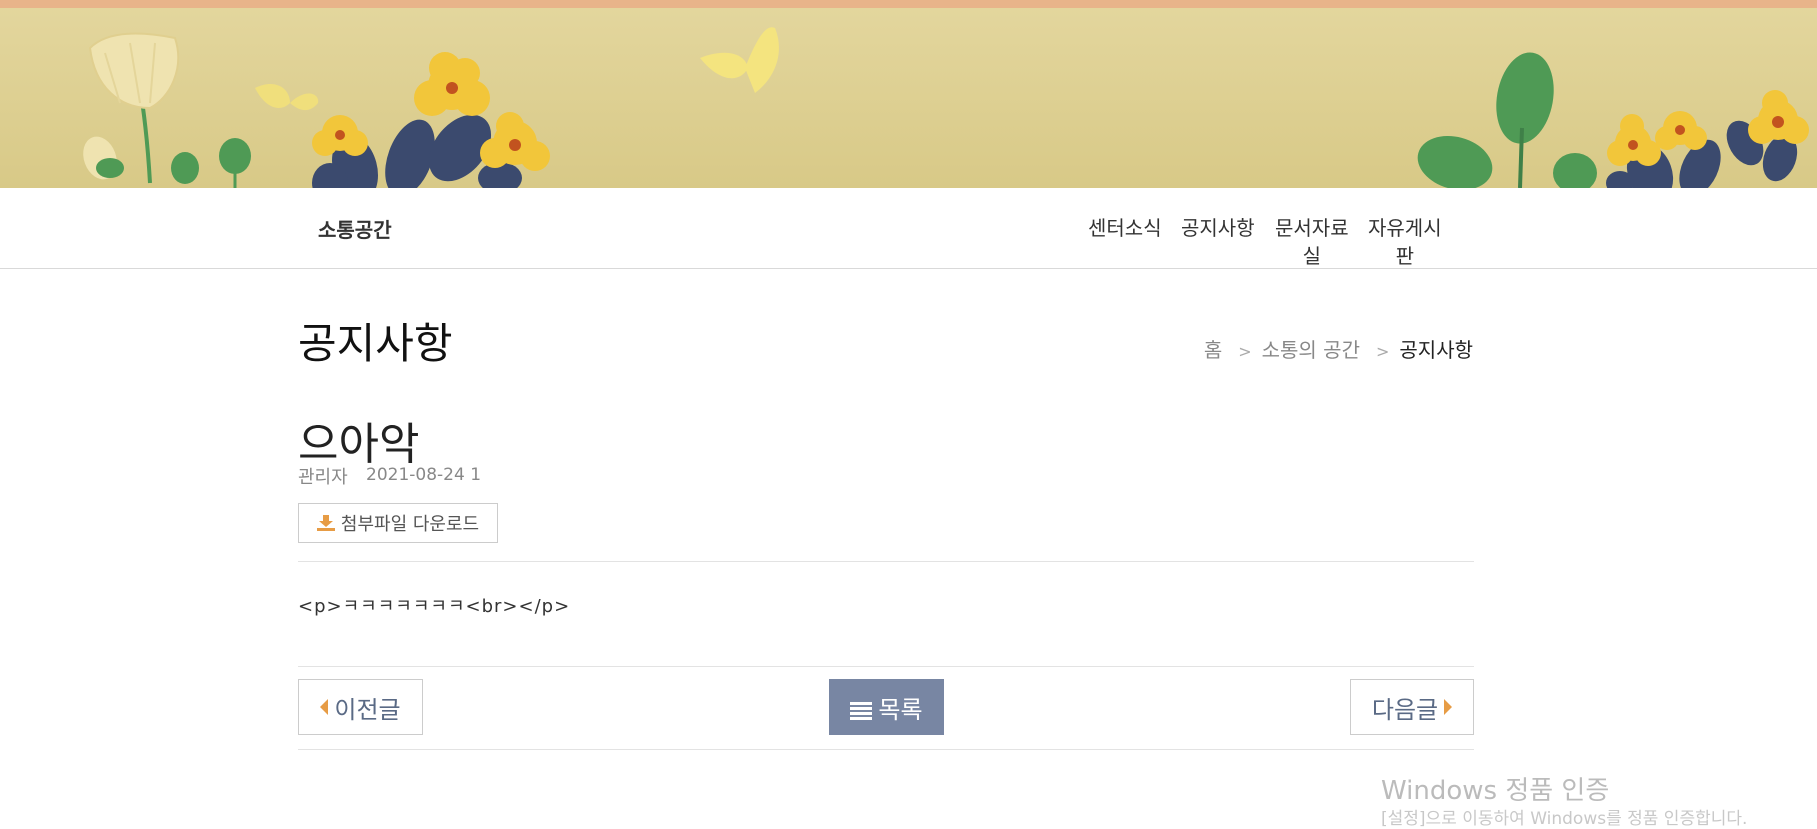 This screenshot has width=1817, height=829. I want to click on next-post-label: 다음글, so click(1405, 709).